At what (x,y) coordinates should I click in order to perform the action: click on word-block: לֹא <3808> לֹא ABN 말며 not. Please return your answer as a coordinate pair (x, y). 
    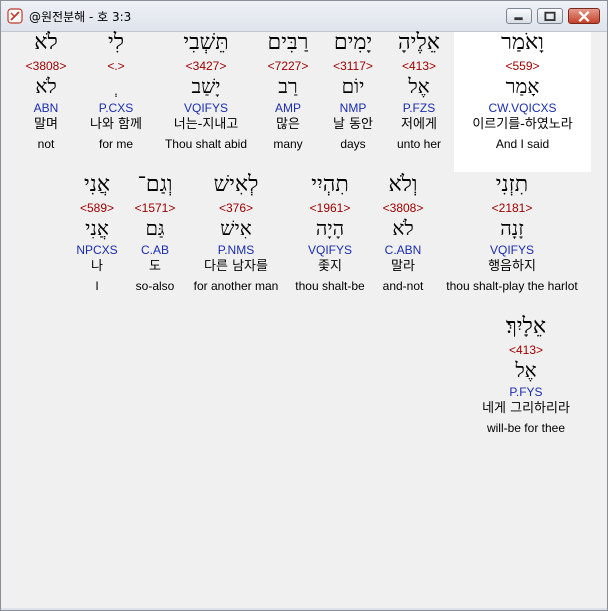
    Looking at the image, I should click on (46, 93).